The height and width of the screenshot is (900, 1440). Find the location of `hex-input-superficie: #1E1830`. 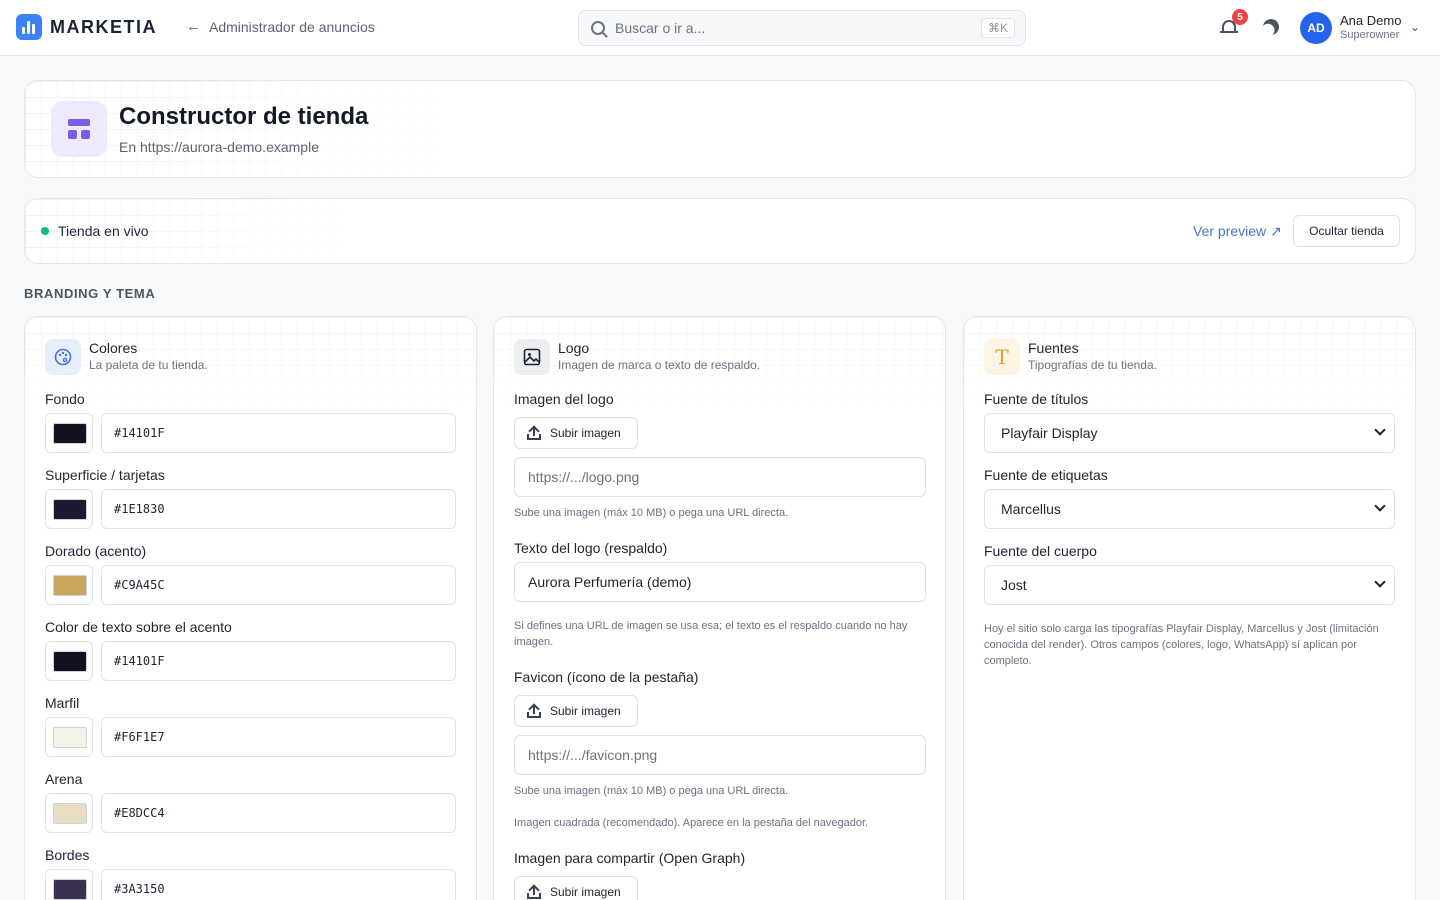

hex-input-superficie: #1E1830 is located at coordinates (278, 509).